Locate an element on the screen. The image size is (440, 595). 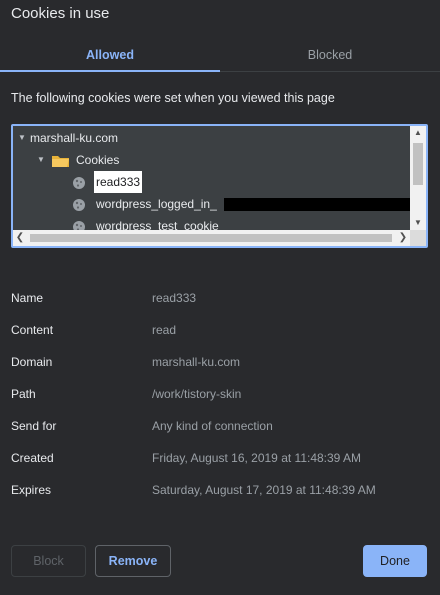
detail-label: Send for is located at coordinates (34, 426).